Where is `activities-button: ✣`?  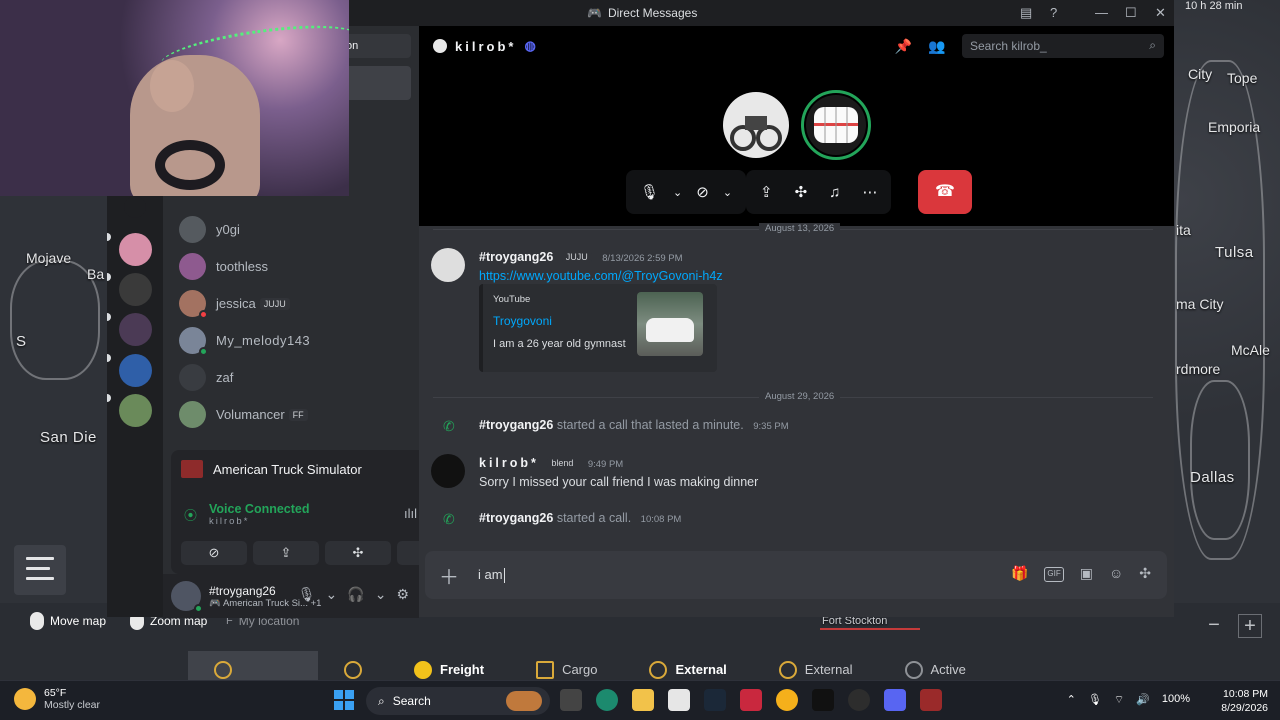
activities-button: ✣ is located at coordinates (358, 553).